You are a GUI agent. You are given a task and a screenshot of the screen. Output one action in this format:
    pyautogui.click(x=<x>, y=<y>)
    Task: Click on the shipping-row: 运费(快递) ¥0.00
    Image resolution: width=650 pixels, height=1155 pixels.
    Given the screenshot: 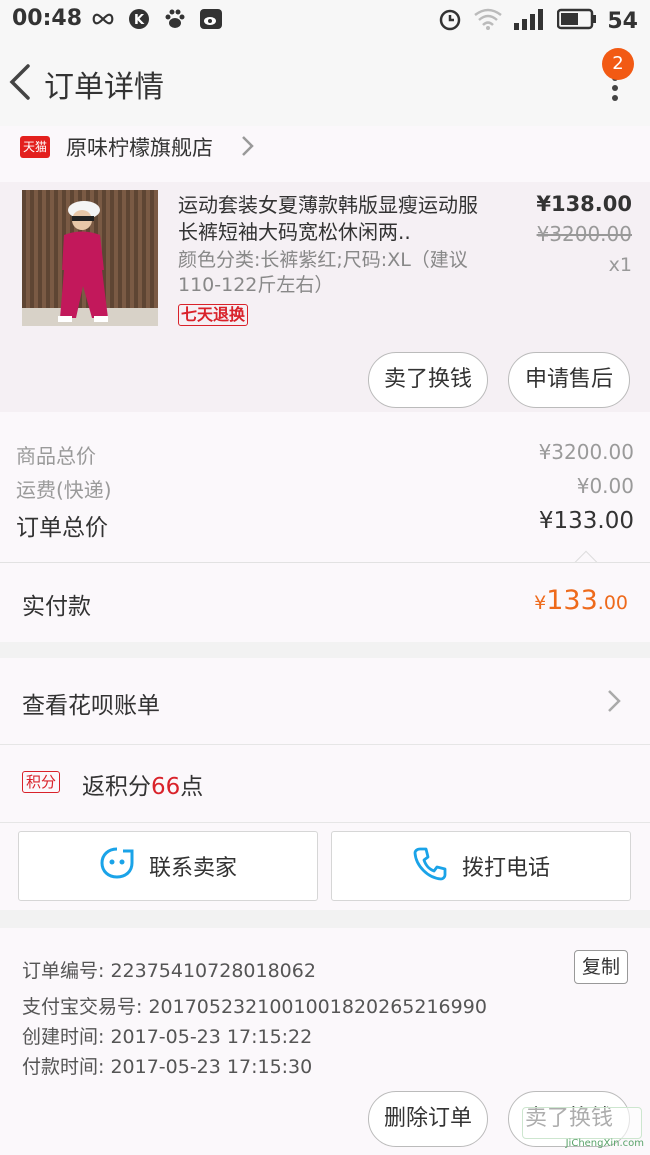 What is the action you would take?
    pyautogui.click(x=325, y=488)
    